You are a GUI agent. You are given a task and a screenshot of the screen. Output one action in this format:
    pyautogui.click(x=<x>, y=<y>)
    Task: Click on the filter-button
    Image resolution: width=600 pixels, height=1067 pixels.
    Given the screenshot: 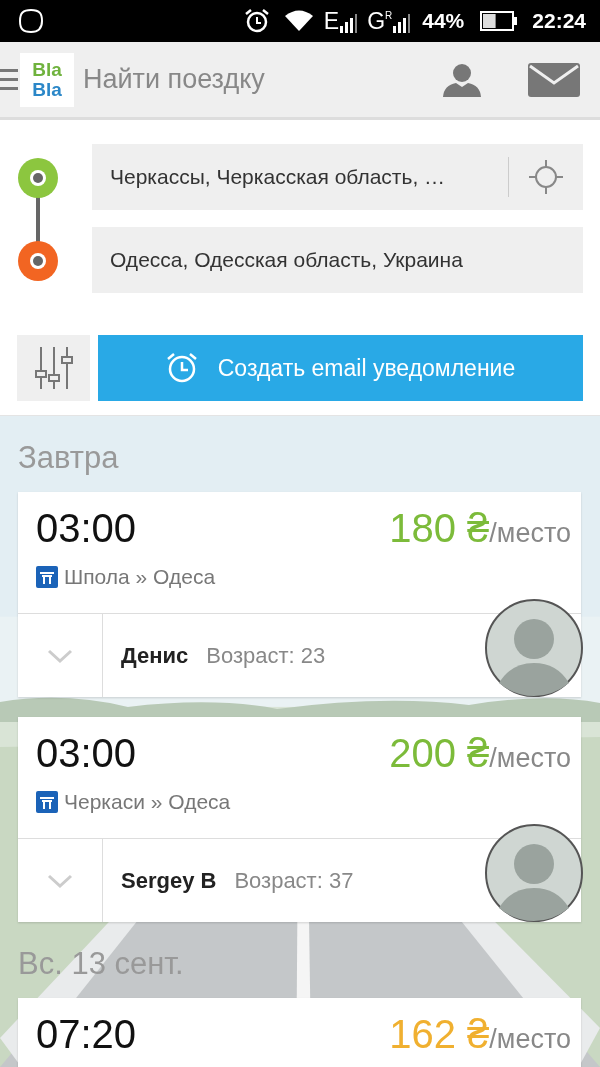 What is the action you would take?
    pyautogui.click(x=53, y=368)
    